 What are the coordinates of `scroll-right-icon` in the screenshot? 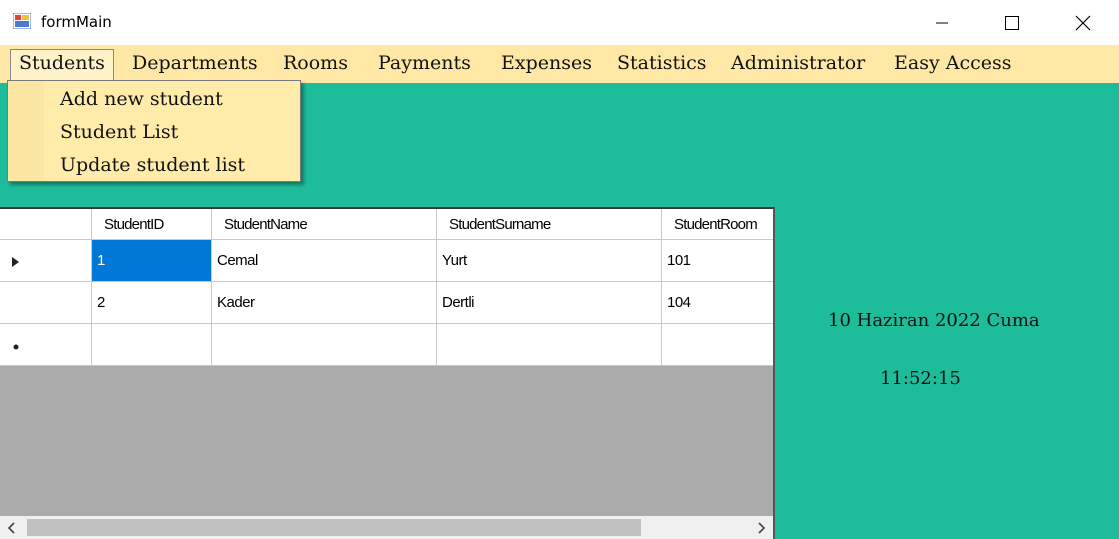 It's located at (761, 528).